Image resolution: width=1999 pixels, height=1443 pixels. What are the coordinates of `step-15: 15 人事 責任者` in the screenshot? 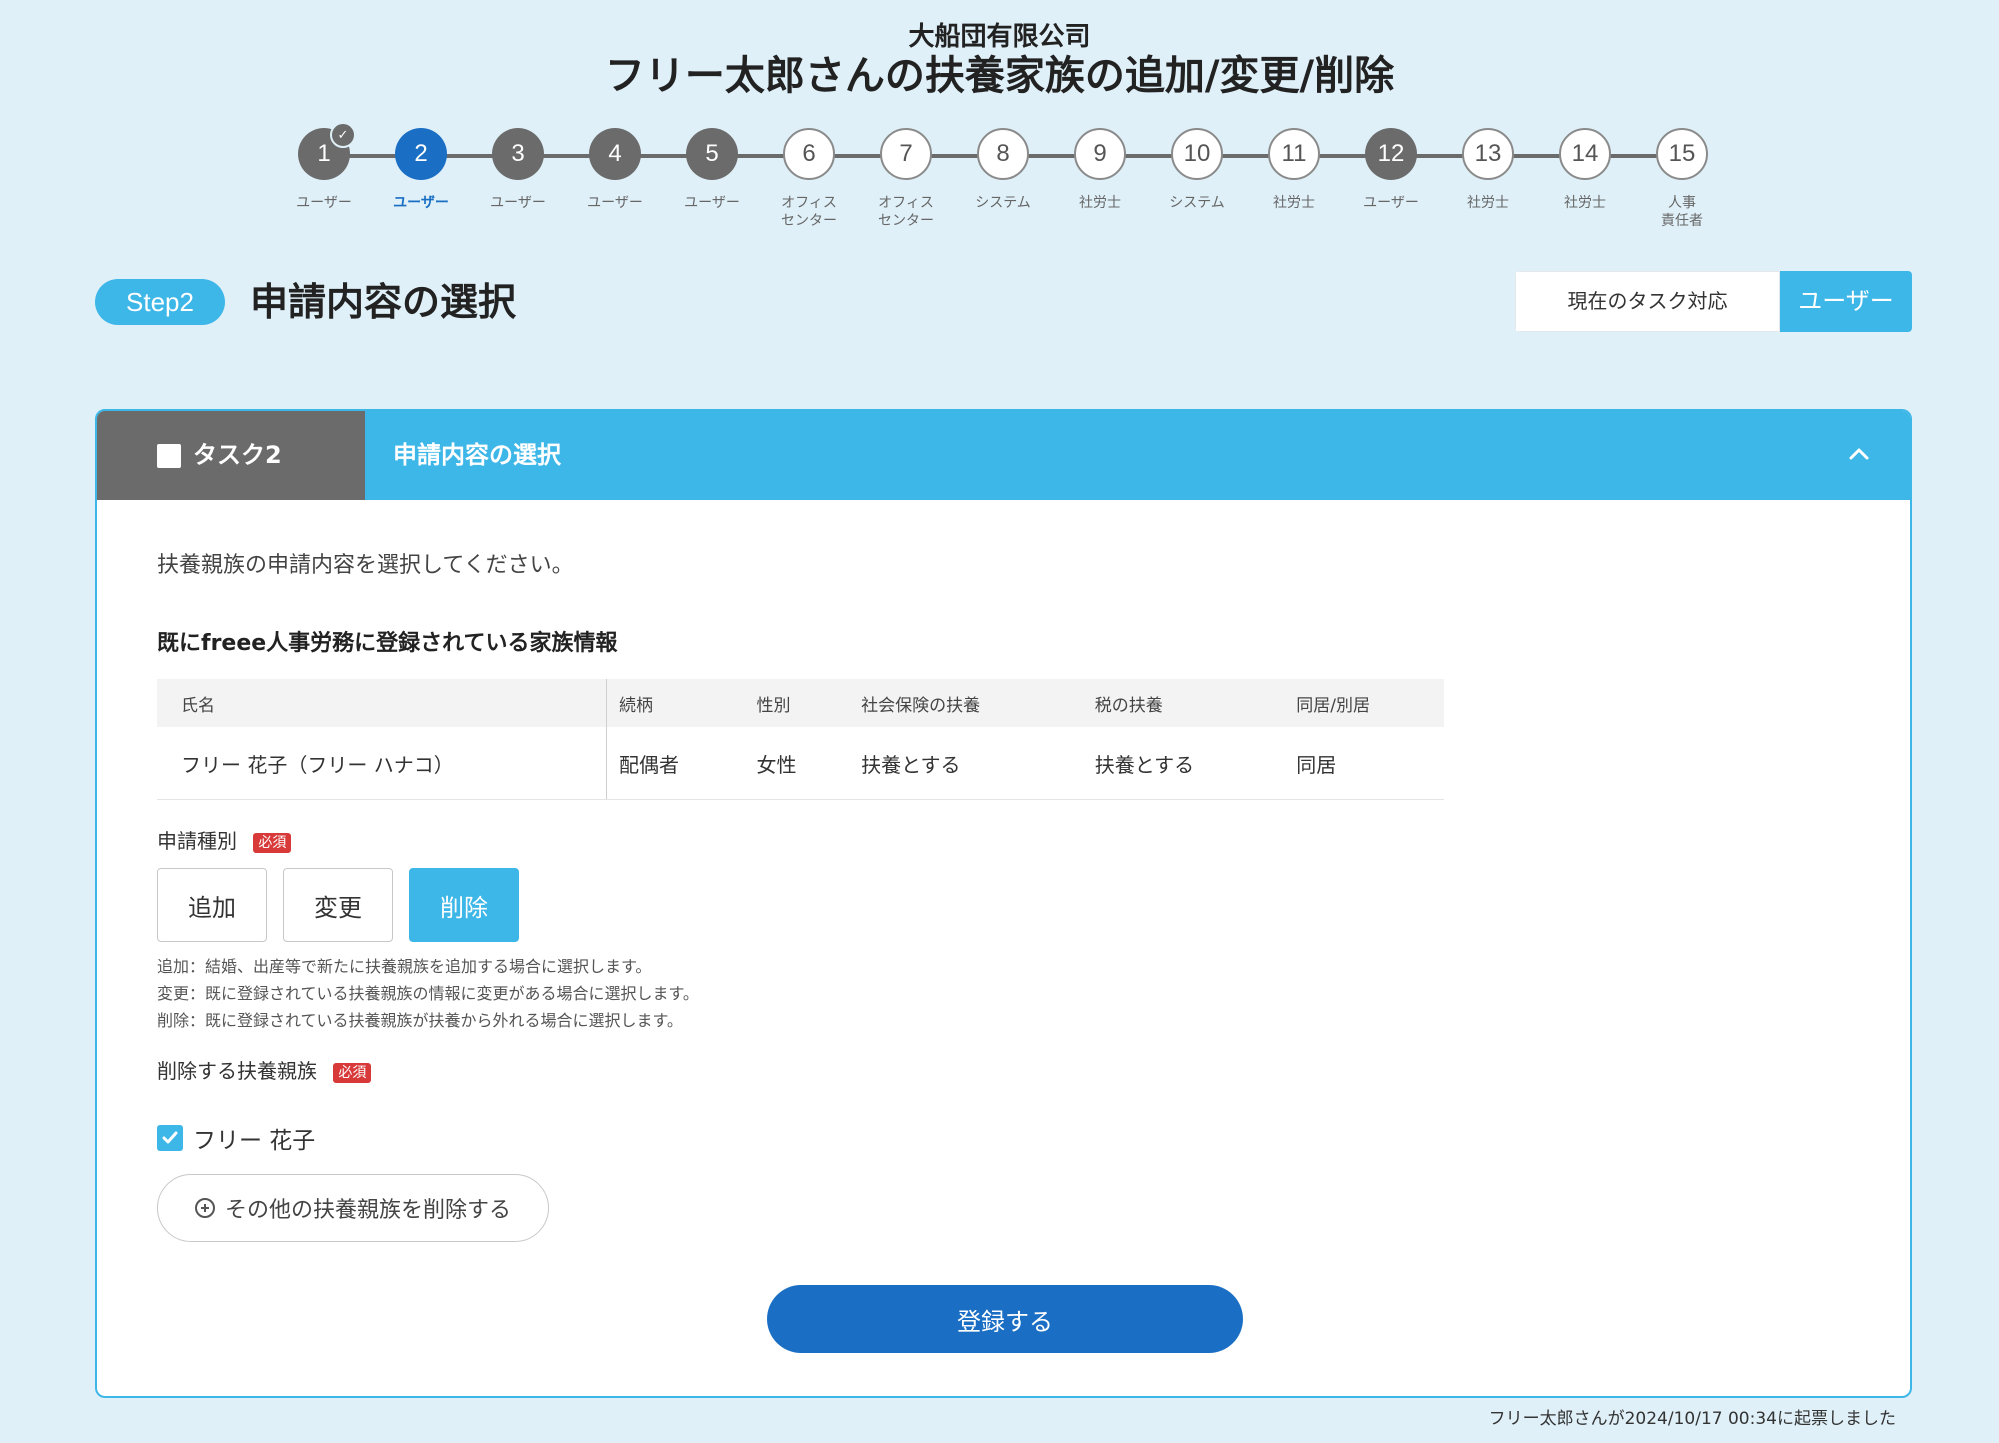 It's located at (1682, 177).